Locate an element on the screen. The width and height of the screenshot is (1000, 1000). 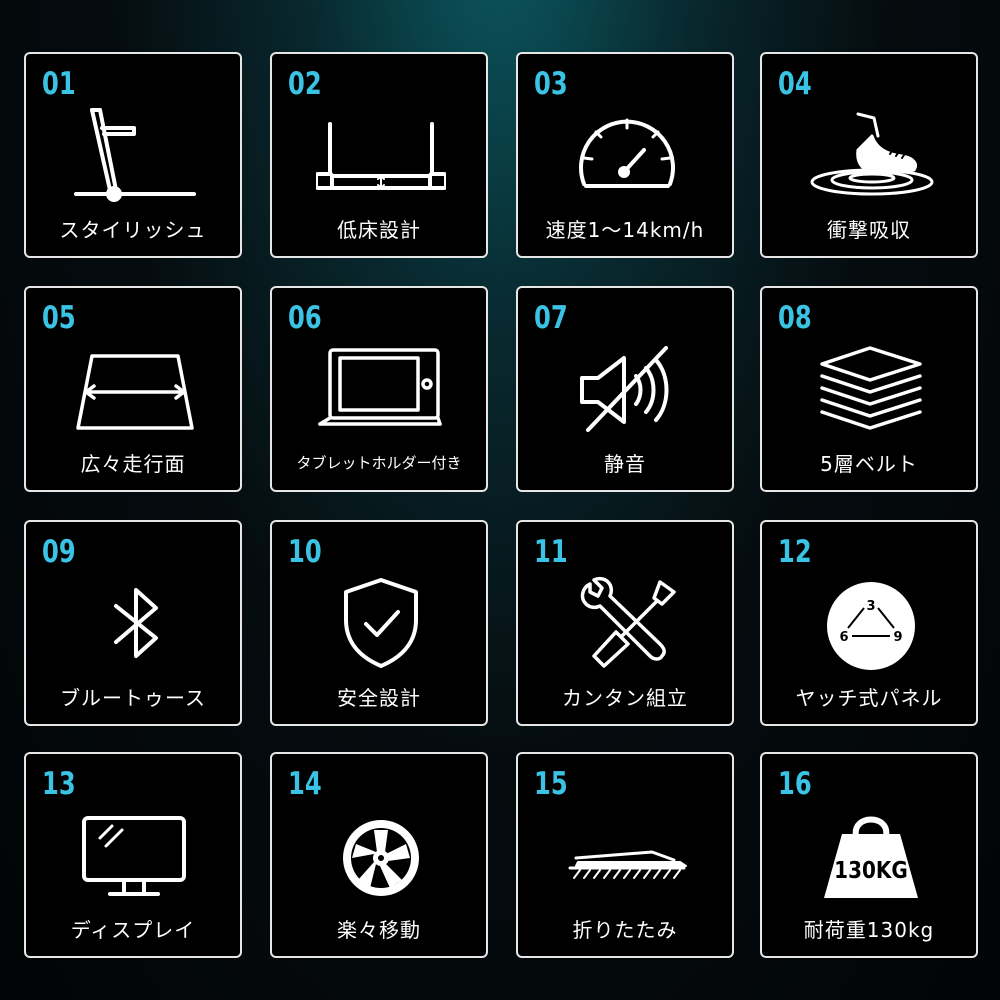
feature-number: 05 is located at coordinates (59, 318).